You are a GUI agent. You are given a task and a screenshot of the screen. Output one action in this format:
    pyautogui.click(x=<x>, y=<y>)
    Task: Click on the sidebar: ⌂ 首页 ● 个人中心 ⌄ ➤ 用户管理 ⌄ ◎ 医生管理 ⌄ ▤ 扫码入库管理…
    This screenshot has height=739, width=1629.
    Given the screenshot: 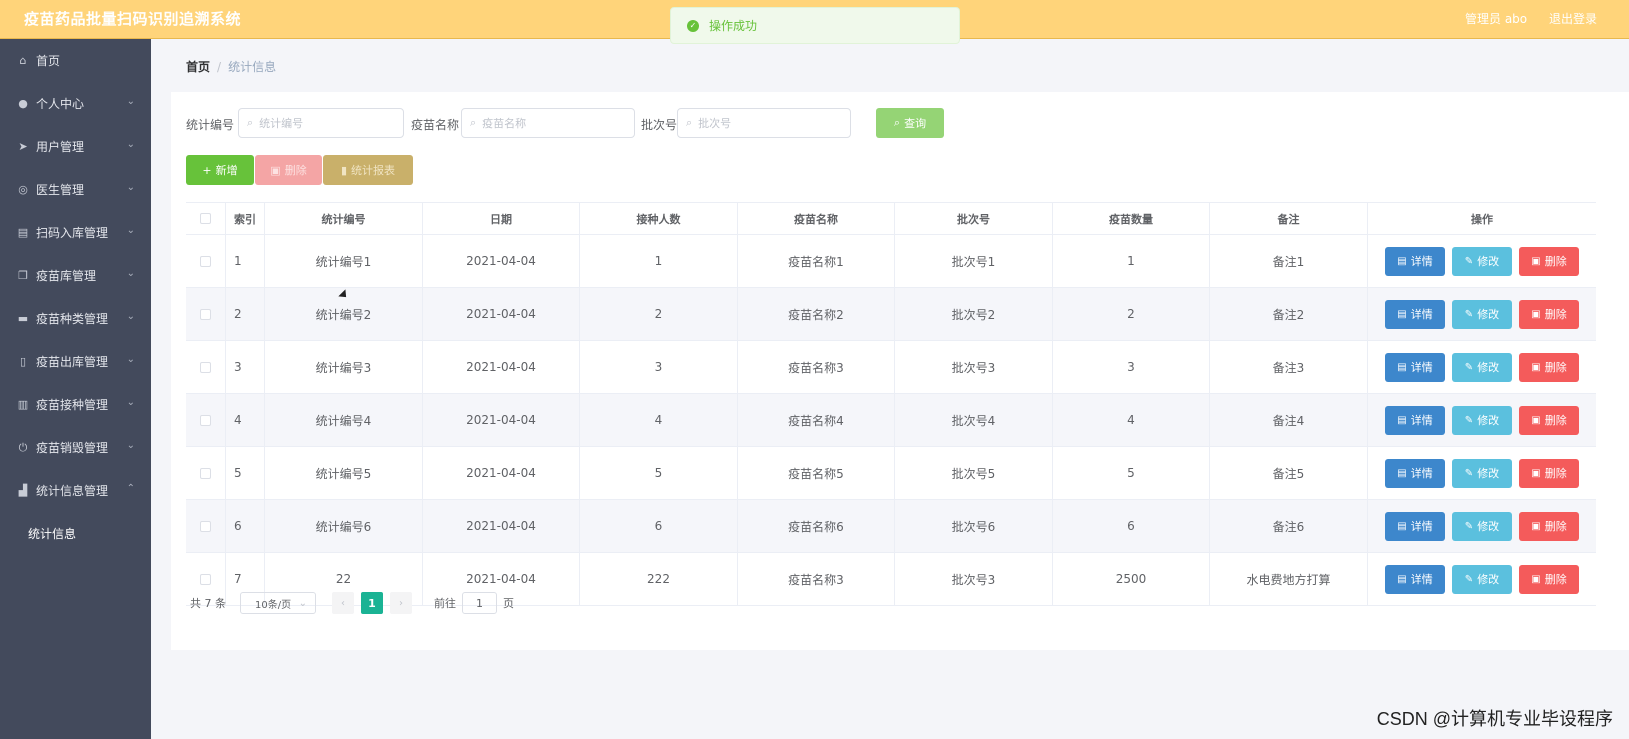 What is the action you would take?
    pyautogui.click(x=75, y=389)
    